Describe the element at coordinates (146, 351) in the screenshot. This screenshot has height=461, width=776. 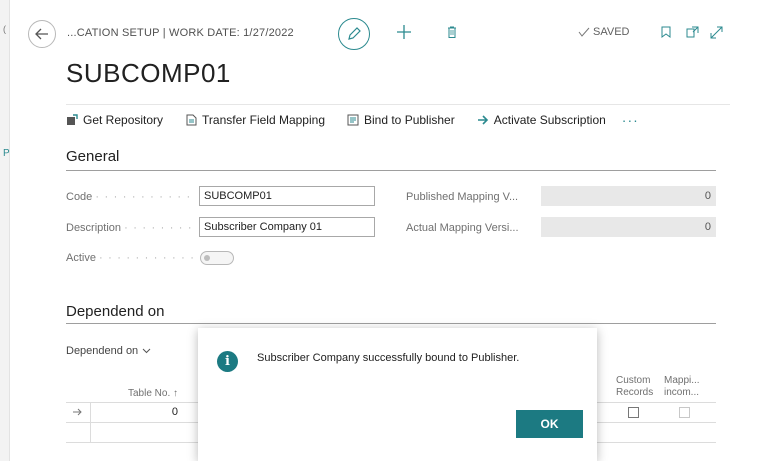
I see `chevron-down-icon` at that location.